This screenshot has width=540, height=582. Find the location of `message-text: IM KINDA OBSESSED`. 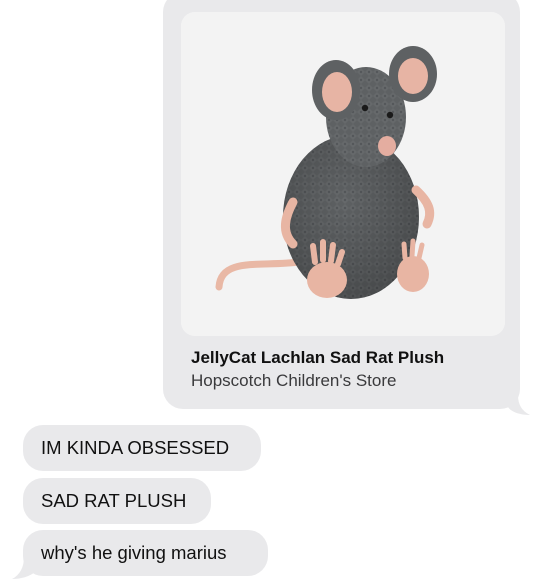

message-text: IM KINDA OBSESSED is located at coordinates (135, 447).